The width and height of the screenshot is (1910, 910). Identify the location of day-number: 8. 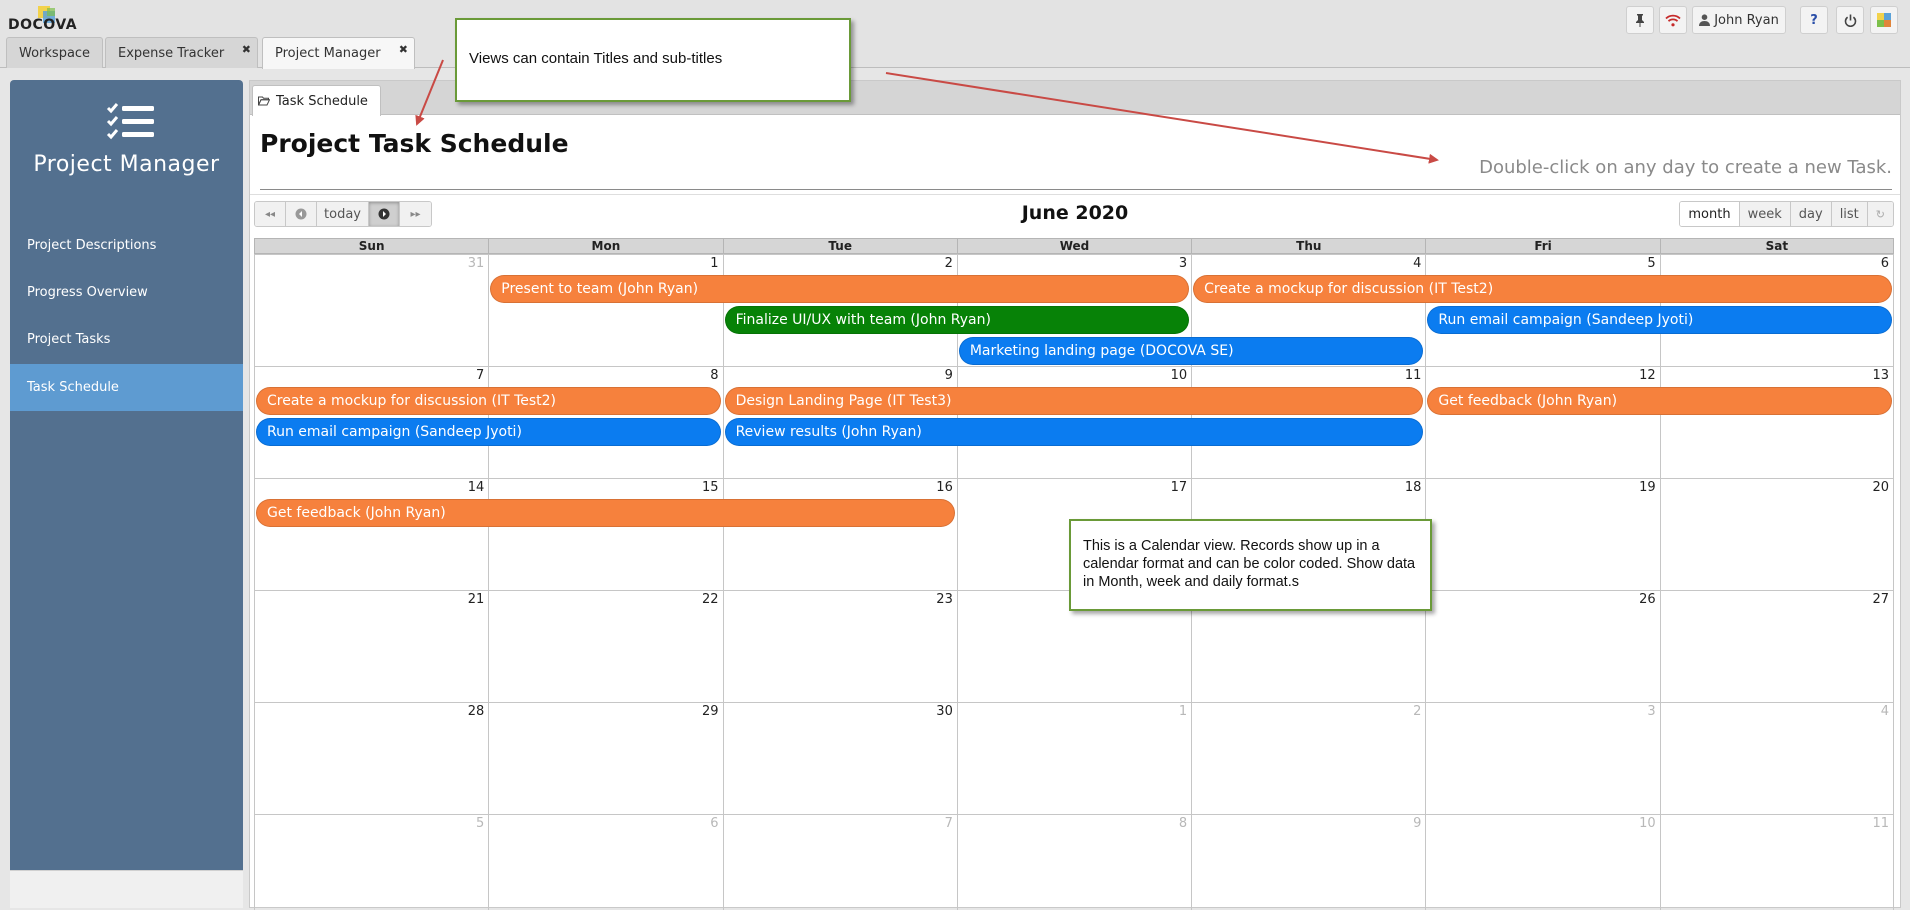
(714, 375).